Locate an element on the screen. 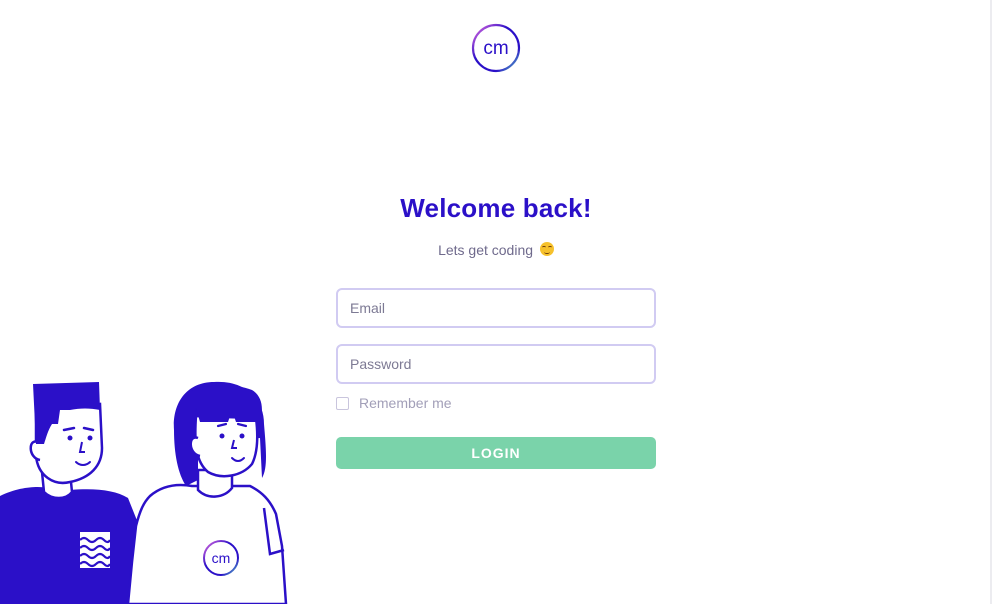 The height and width of the screenshot is (604, 992). developers-illustration: cm is located at coordinates (150, 491).